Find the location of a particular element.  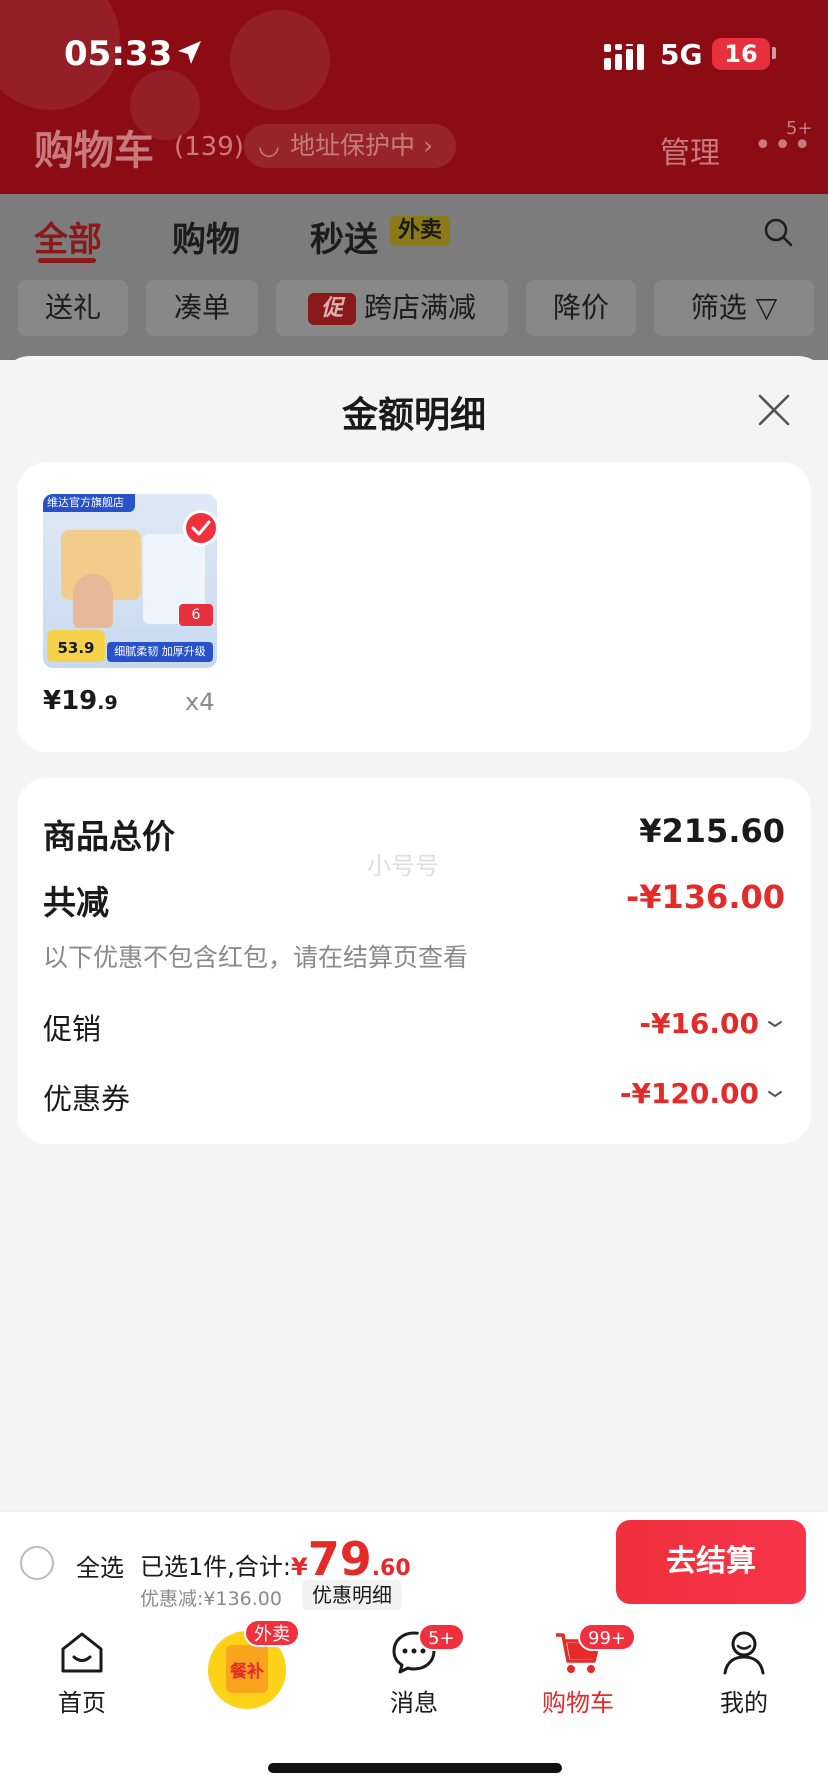

total-price-label: 商品总价 is located at coordinates (109, 836).